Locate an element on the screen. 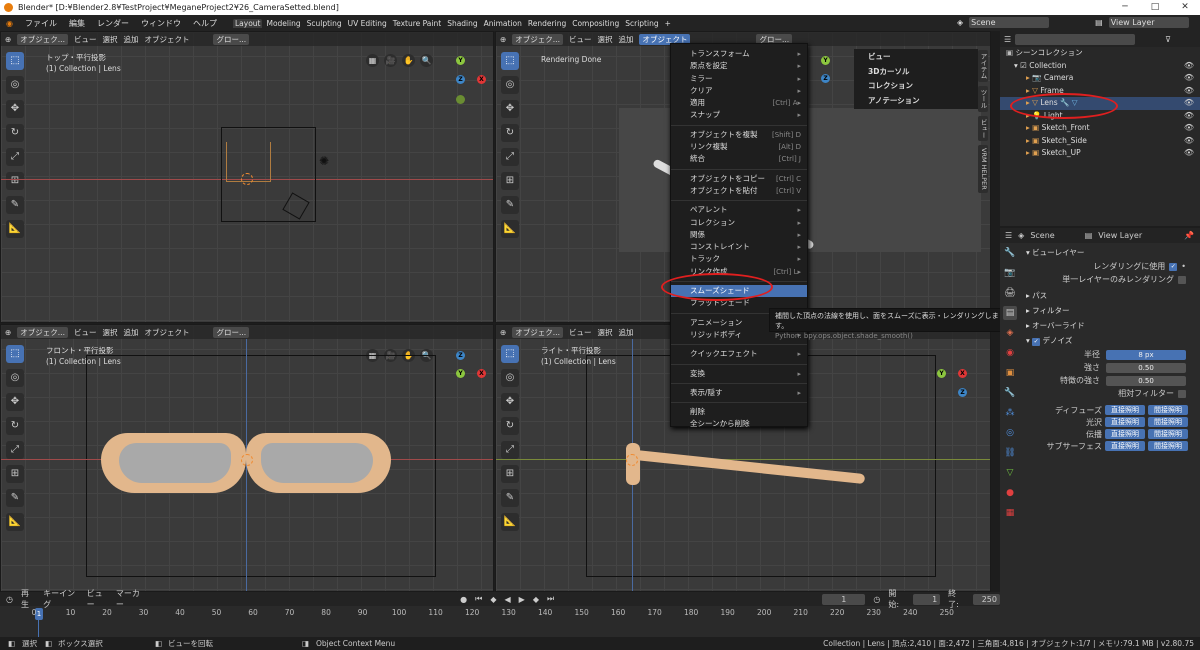 The image size is (1200, 650). timeline-editor-icon: ◷ is located at coordinates (9, 599).